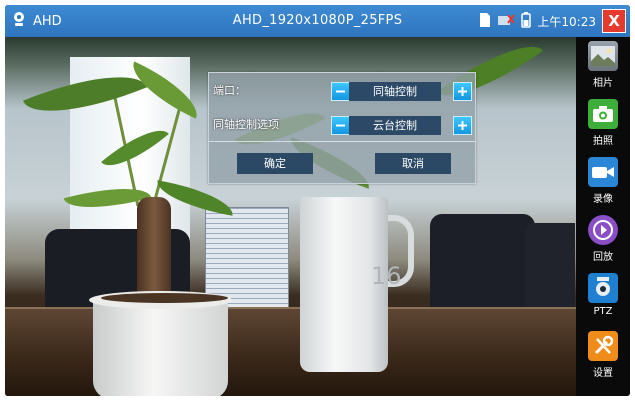  I want to click on port-increase-button, so click(462, 91).